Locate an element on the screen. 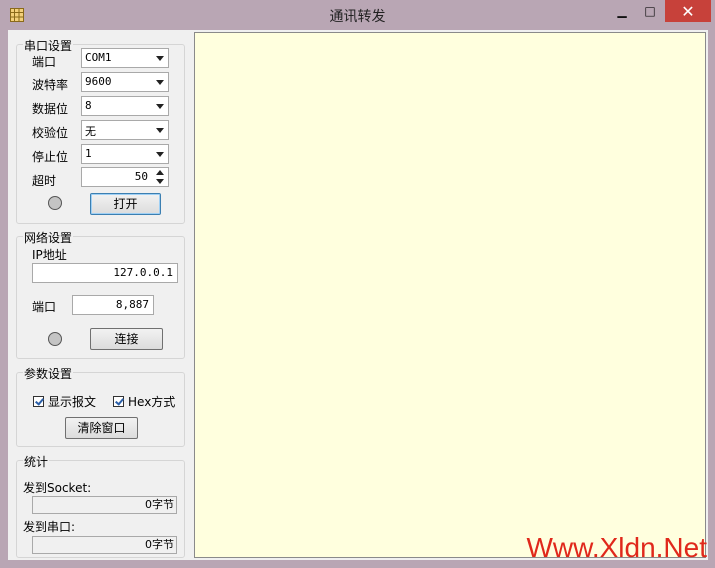 This screenshot has width=715, height=568. show-packet-label: 显示报文 is located at coordinates (72, 402).